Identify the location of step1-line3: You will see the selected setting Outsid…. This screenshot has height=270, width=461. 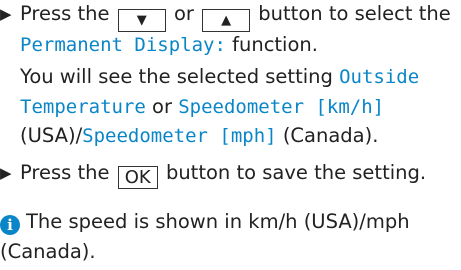
(219, 77).